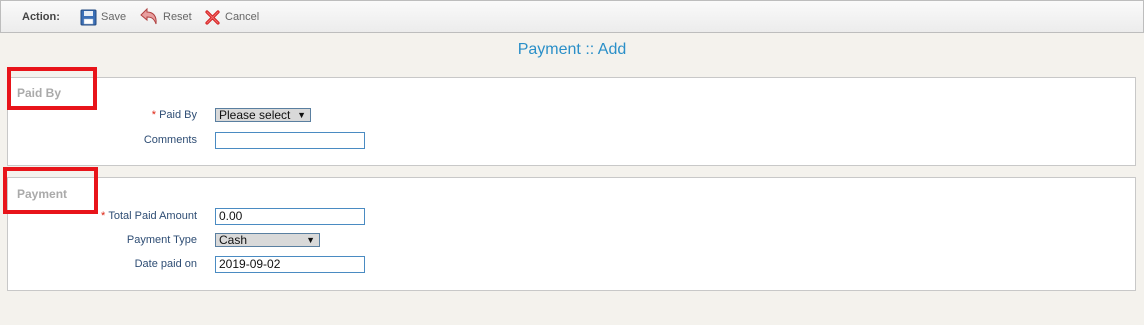 The image size is (1144, 325). I want to click on total-paid-amount-label: * Total Paid Amount, so click(149, 216).